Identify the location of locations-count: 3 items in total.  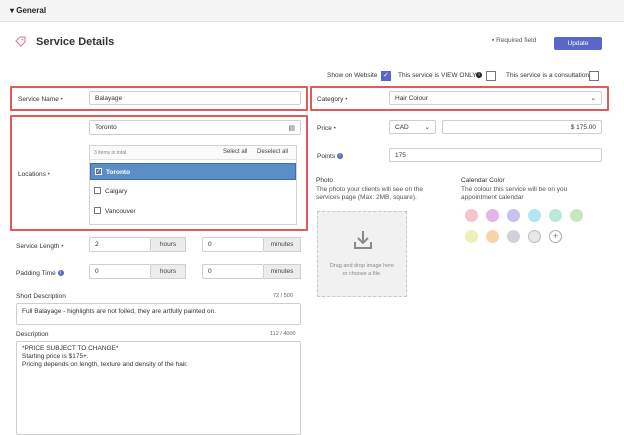
(110, 153).